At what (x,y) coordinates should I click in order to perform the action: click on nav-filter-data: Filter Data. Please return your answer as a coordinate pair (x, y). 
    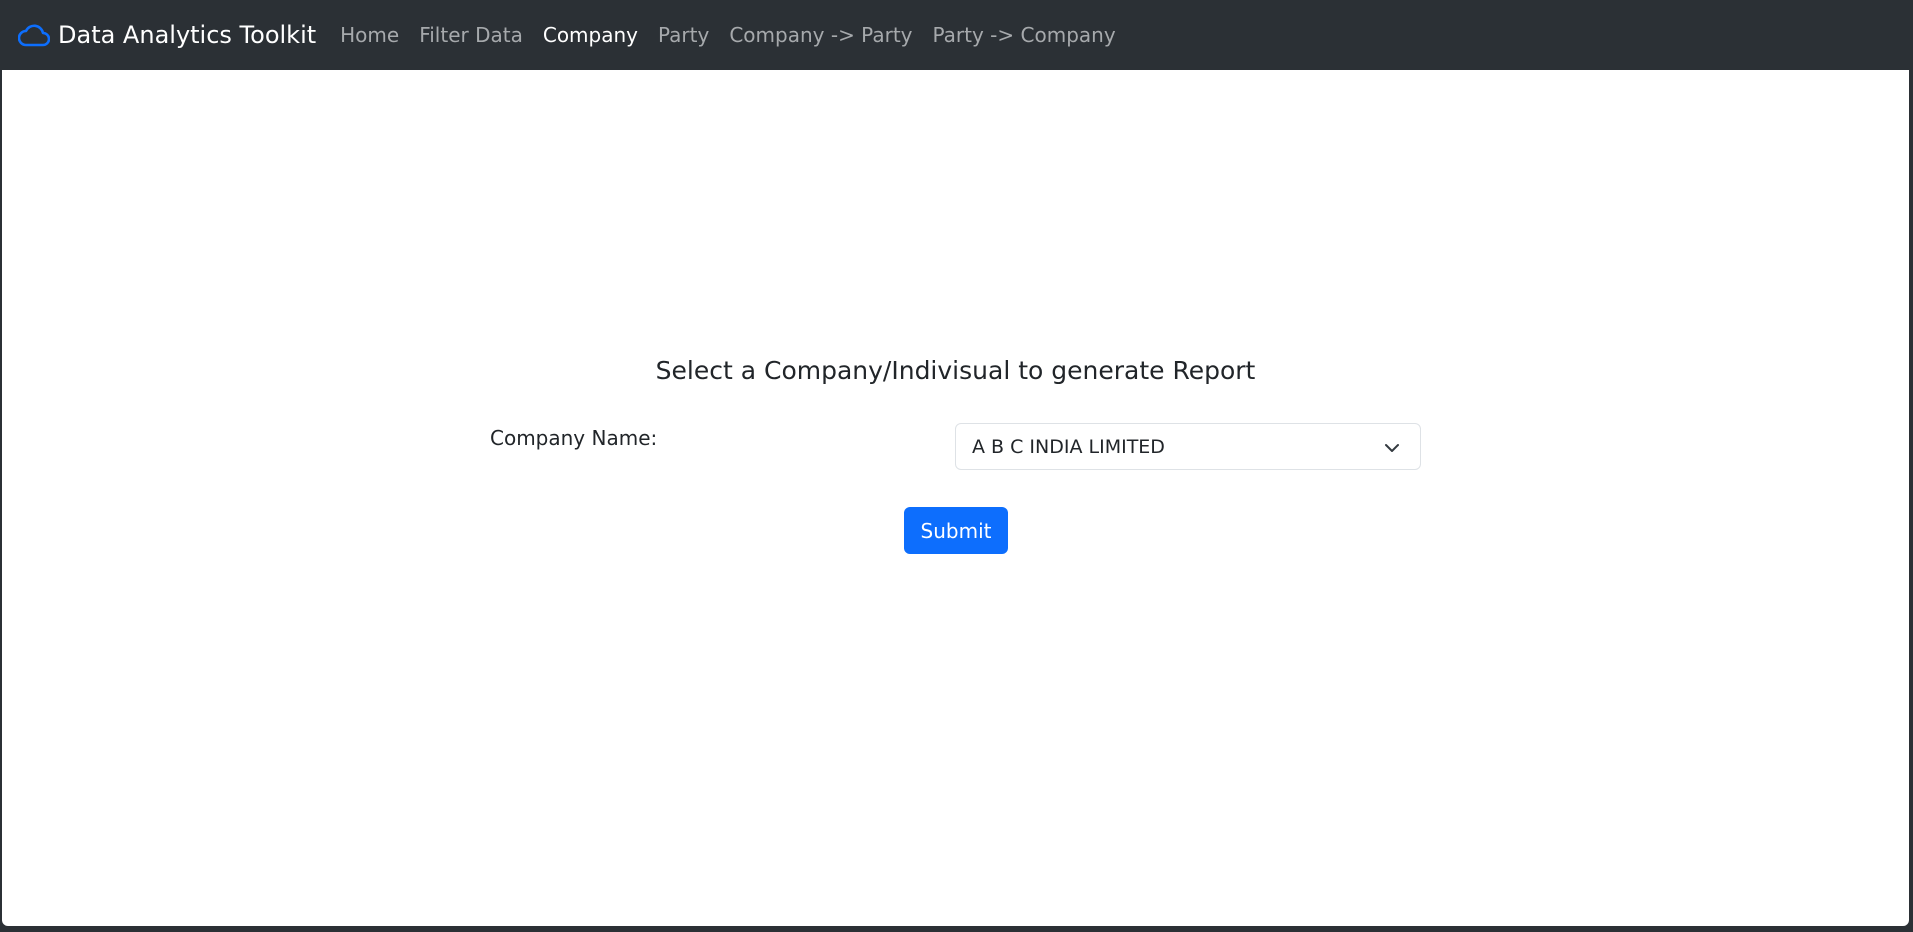
    Looking at the image, I should click on (471, 35).